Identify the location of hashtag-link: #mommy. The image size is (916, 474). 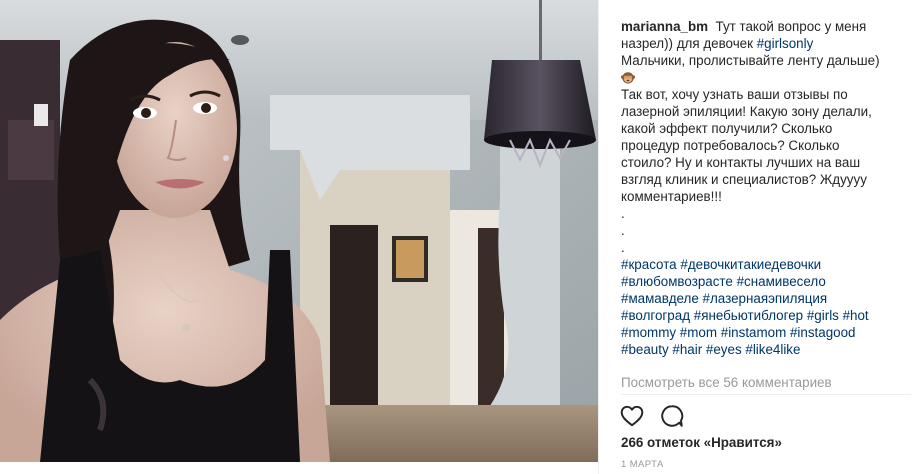
(648, 332).